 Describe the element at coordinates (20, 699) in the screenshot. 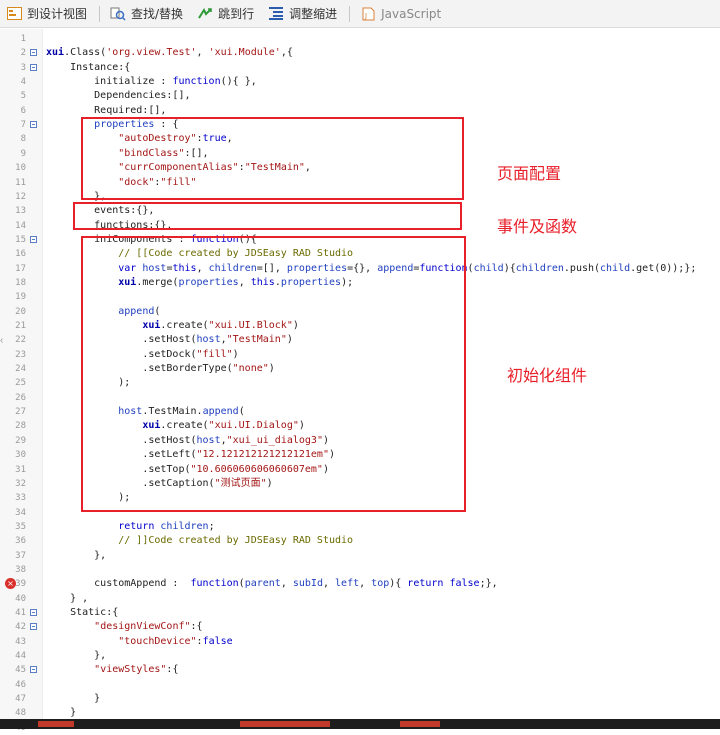

I see `line-number: 47` at that location.